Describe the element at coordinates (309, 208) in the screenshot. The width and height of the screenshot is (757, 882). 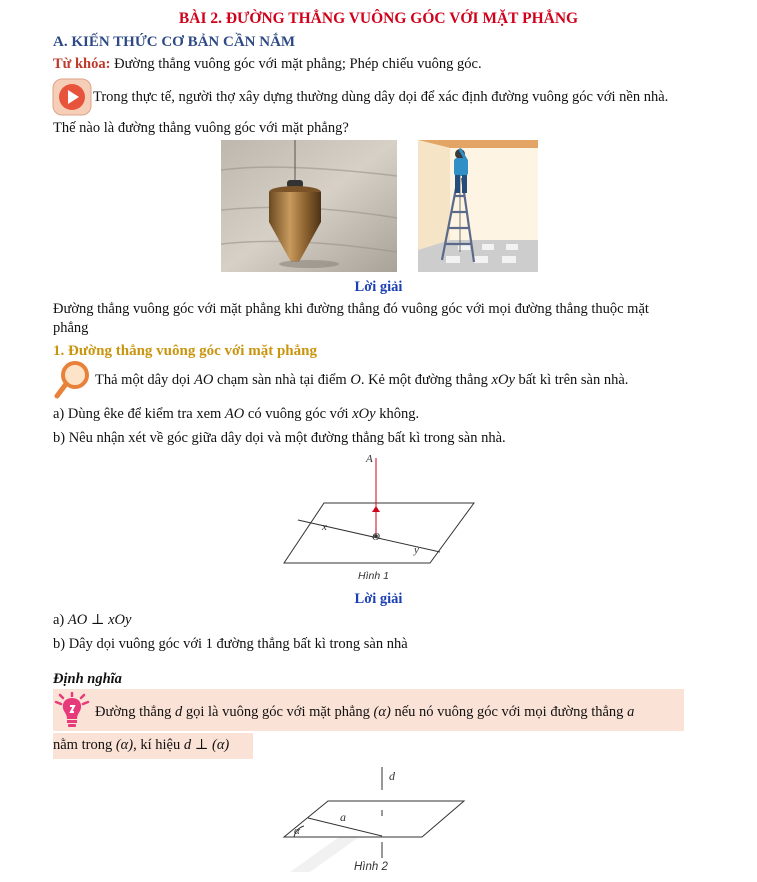
I see `plumb-bob-photo` at that location.